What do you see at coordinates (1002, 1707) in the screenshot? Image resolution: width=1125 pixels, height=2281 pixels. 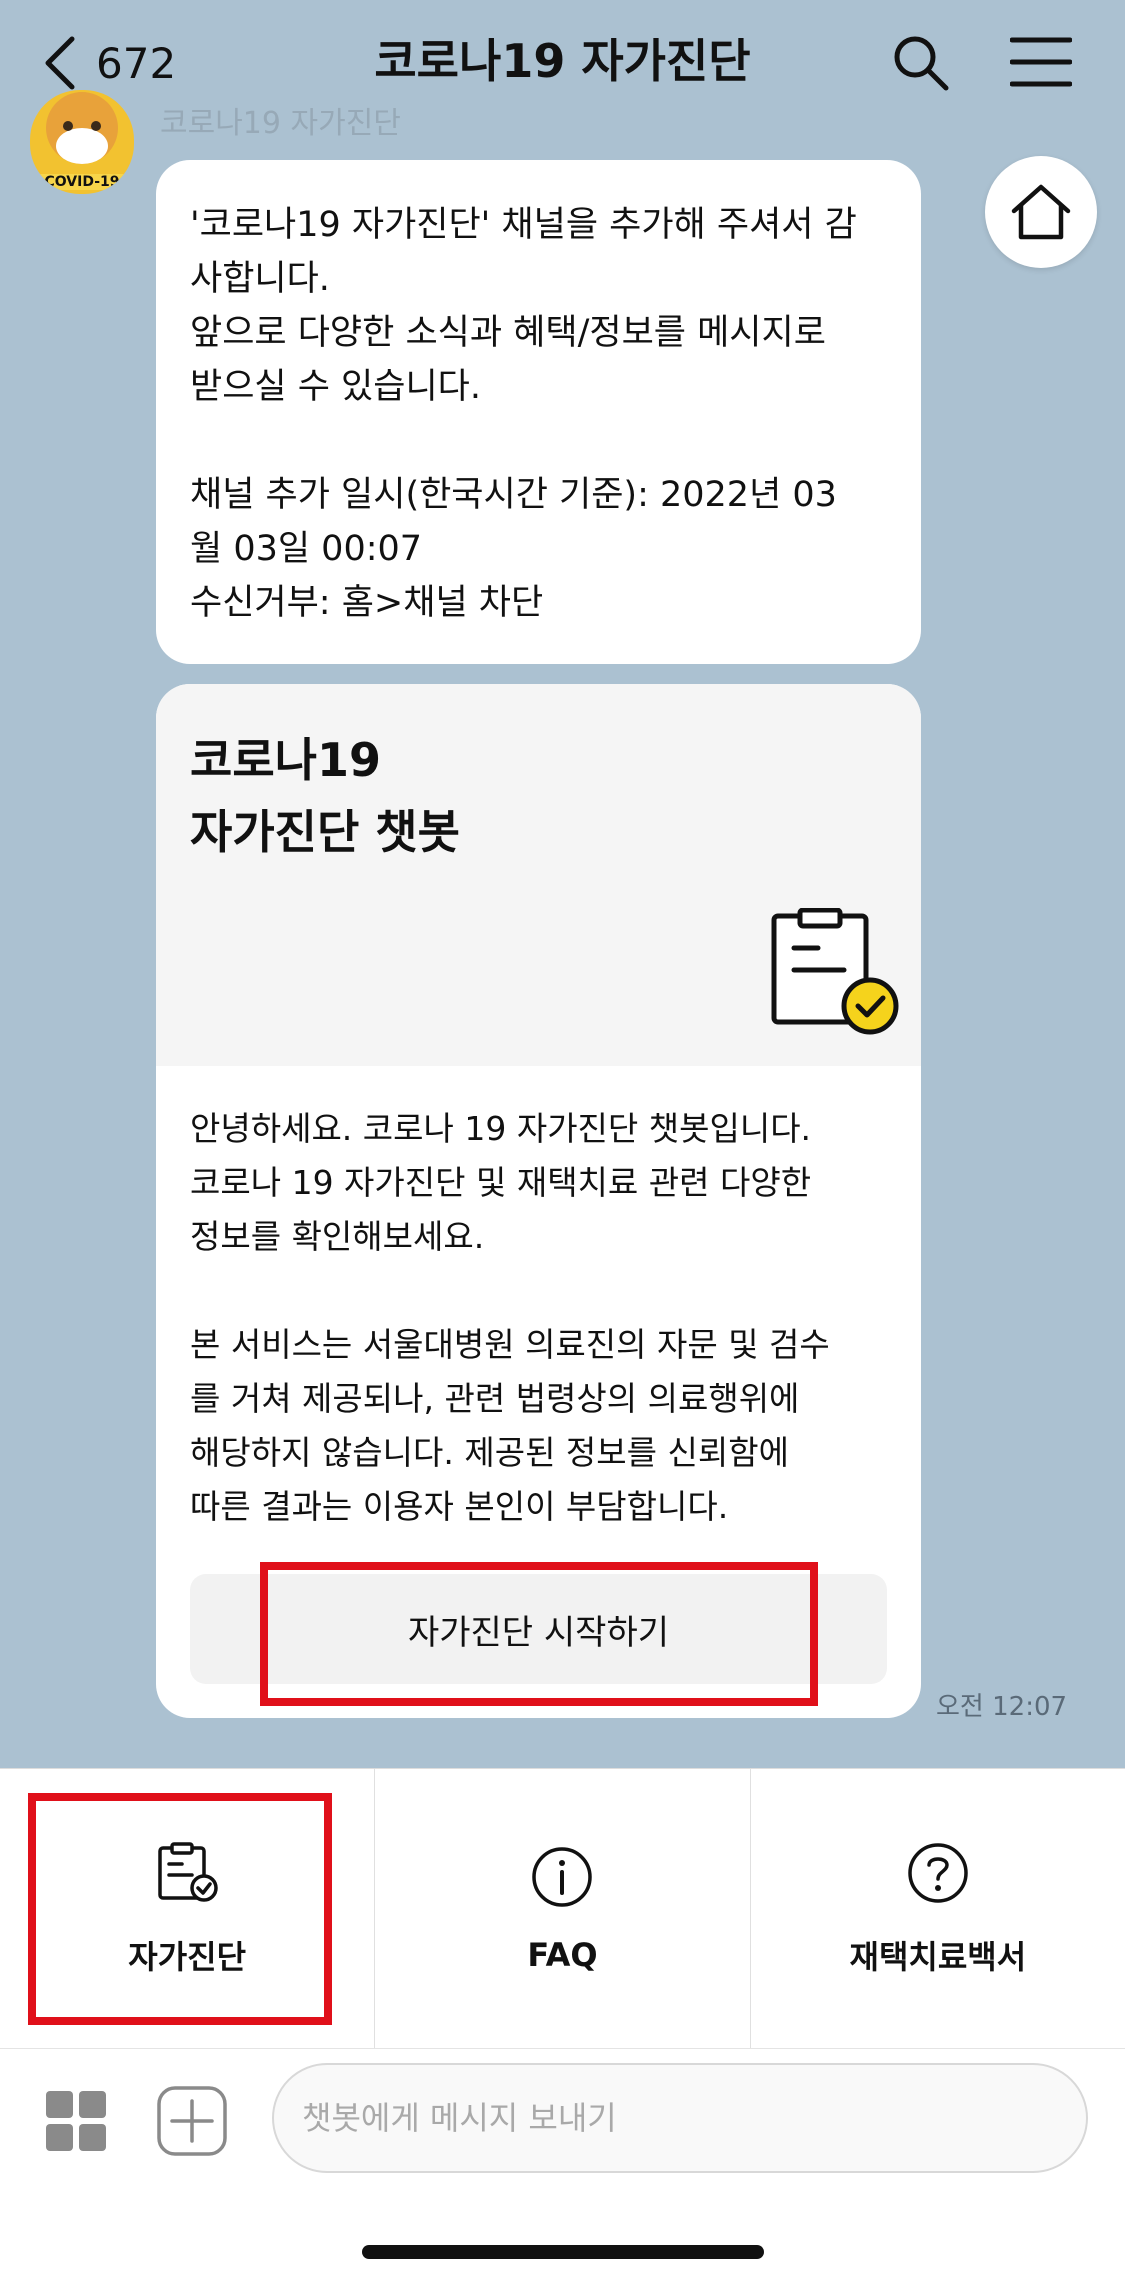 I see `message-timestamp: 오전 12:07` at bounding box center [1002, 1707].